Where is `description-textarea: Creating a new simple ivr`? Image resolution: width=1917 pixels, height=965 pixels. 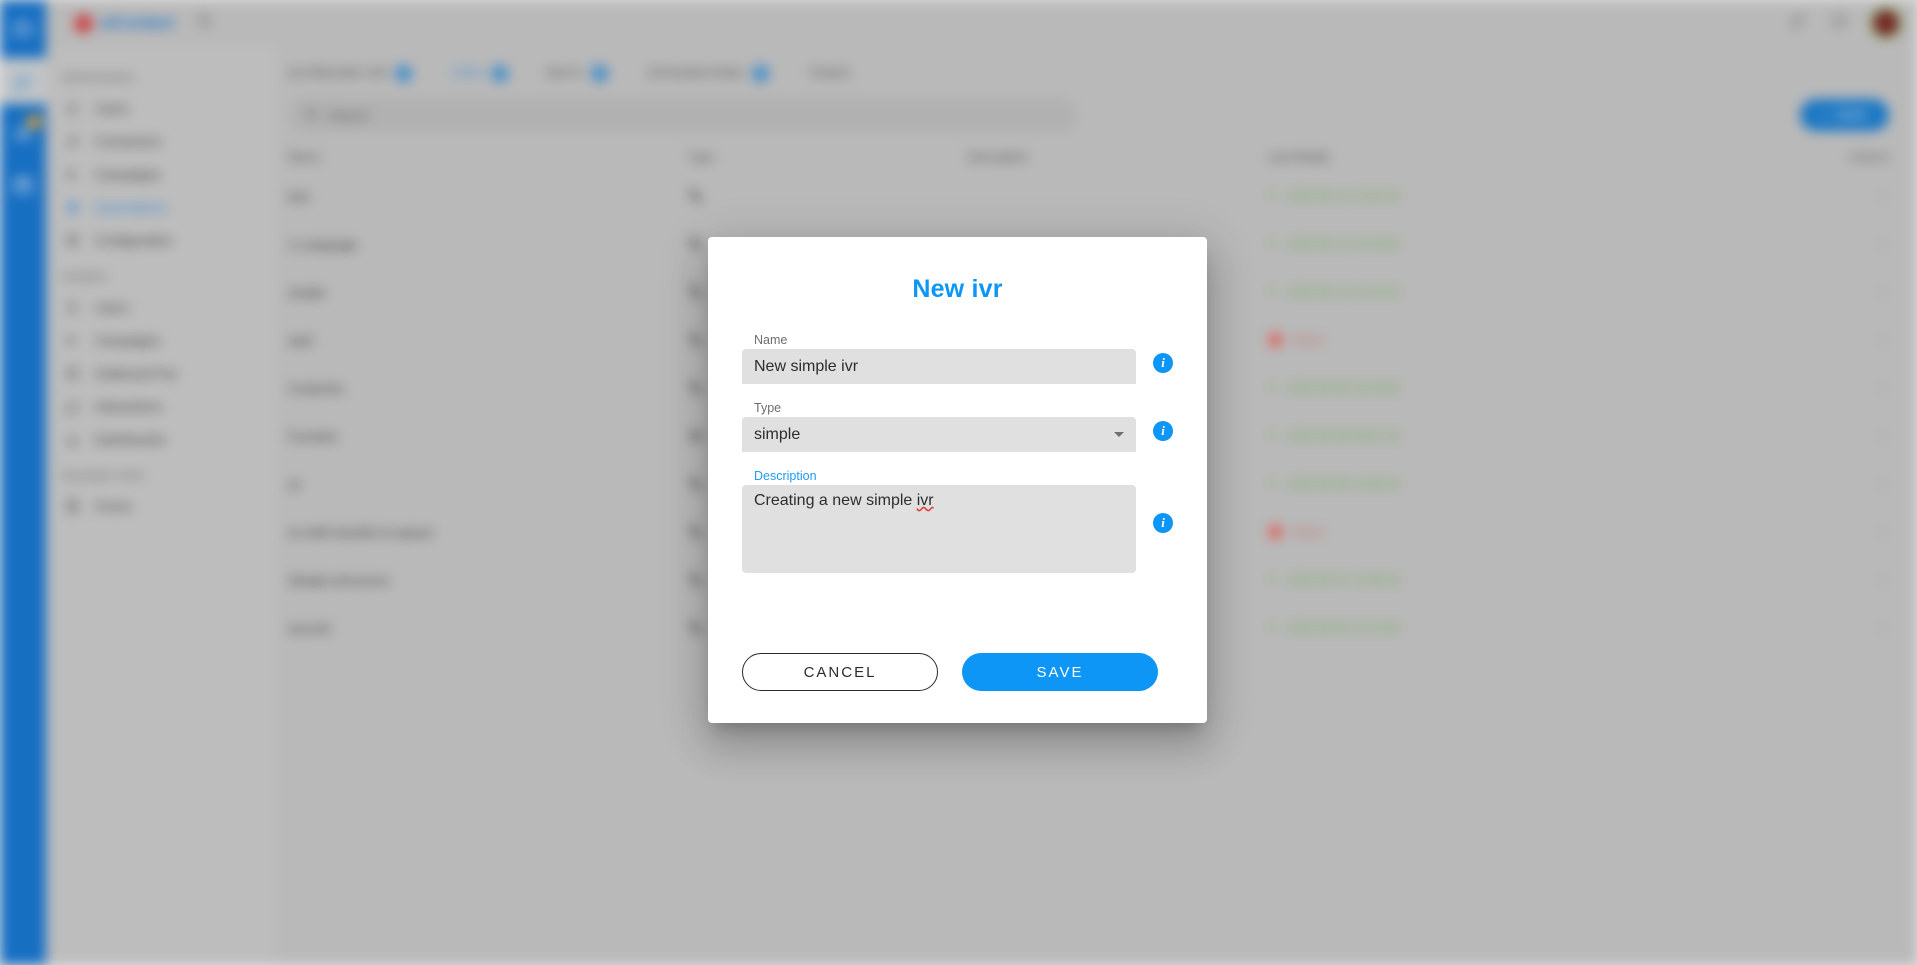
description-textarea: Creating a new simple ivr is located at coordinates (939, 529).